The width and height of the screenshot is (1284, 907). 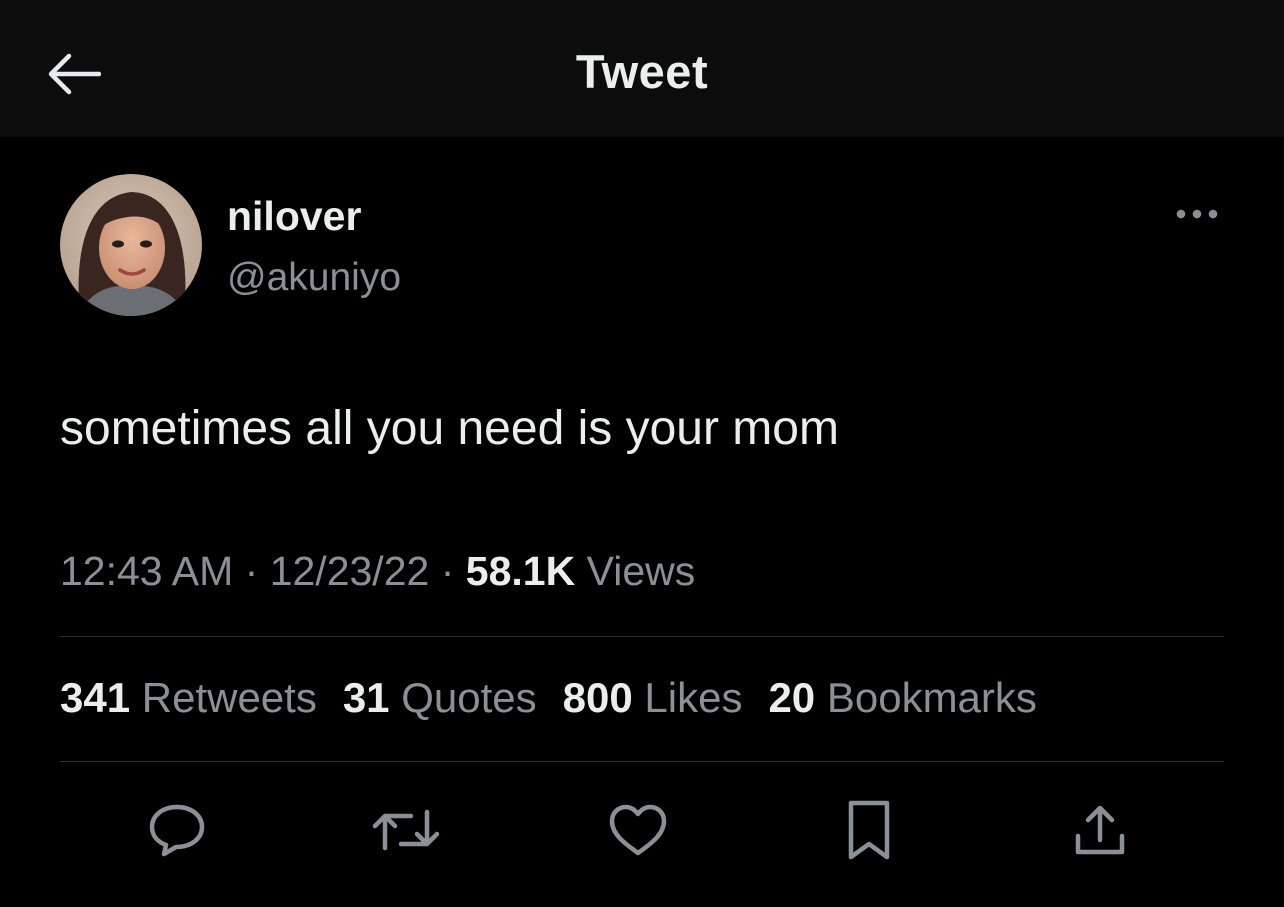 I want to click on bookmarks-stat: 20 Bookmarks, so click(x=902, y=698).